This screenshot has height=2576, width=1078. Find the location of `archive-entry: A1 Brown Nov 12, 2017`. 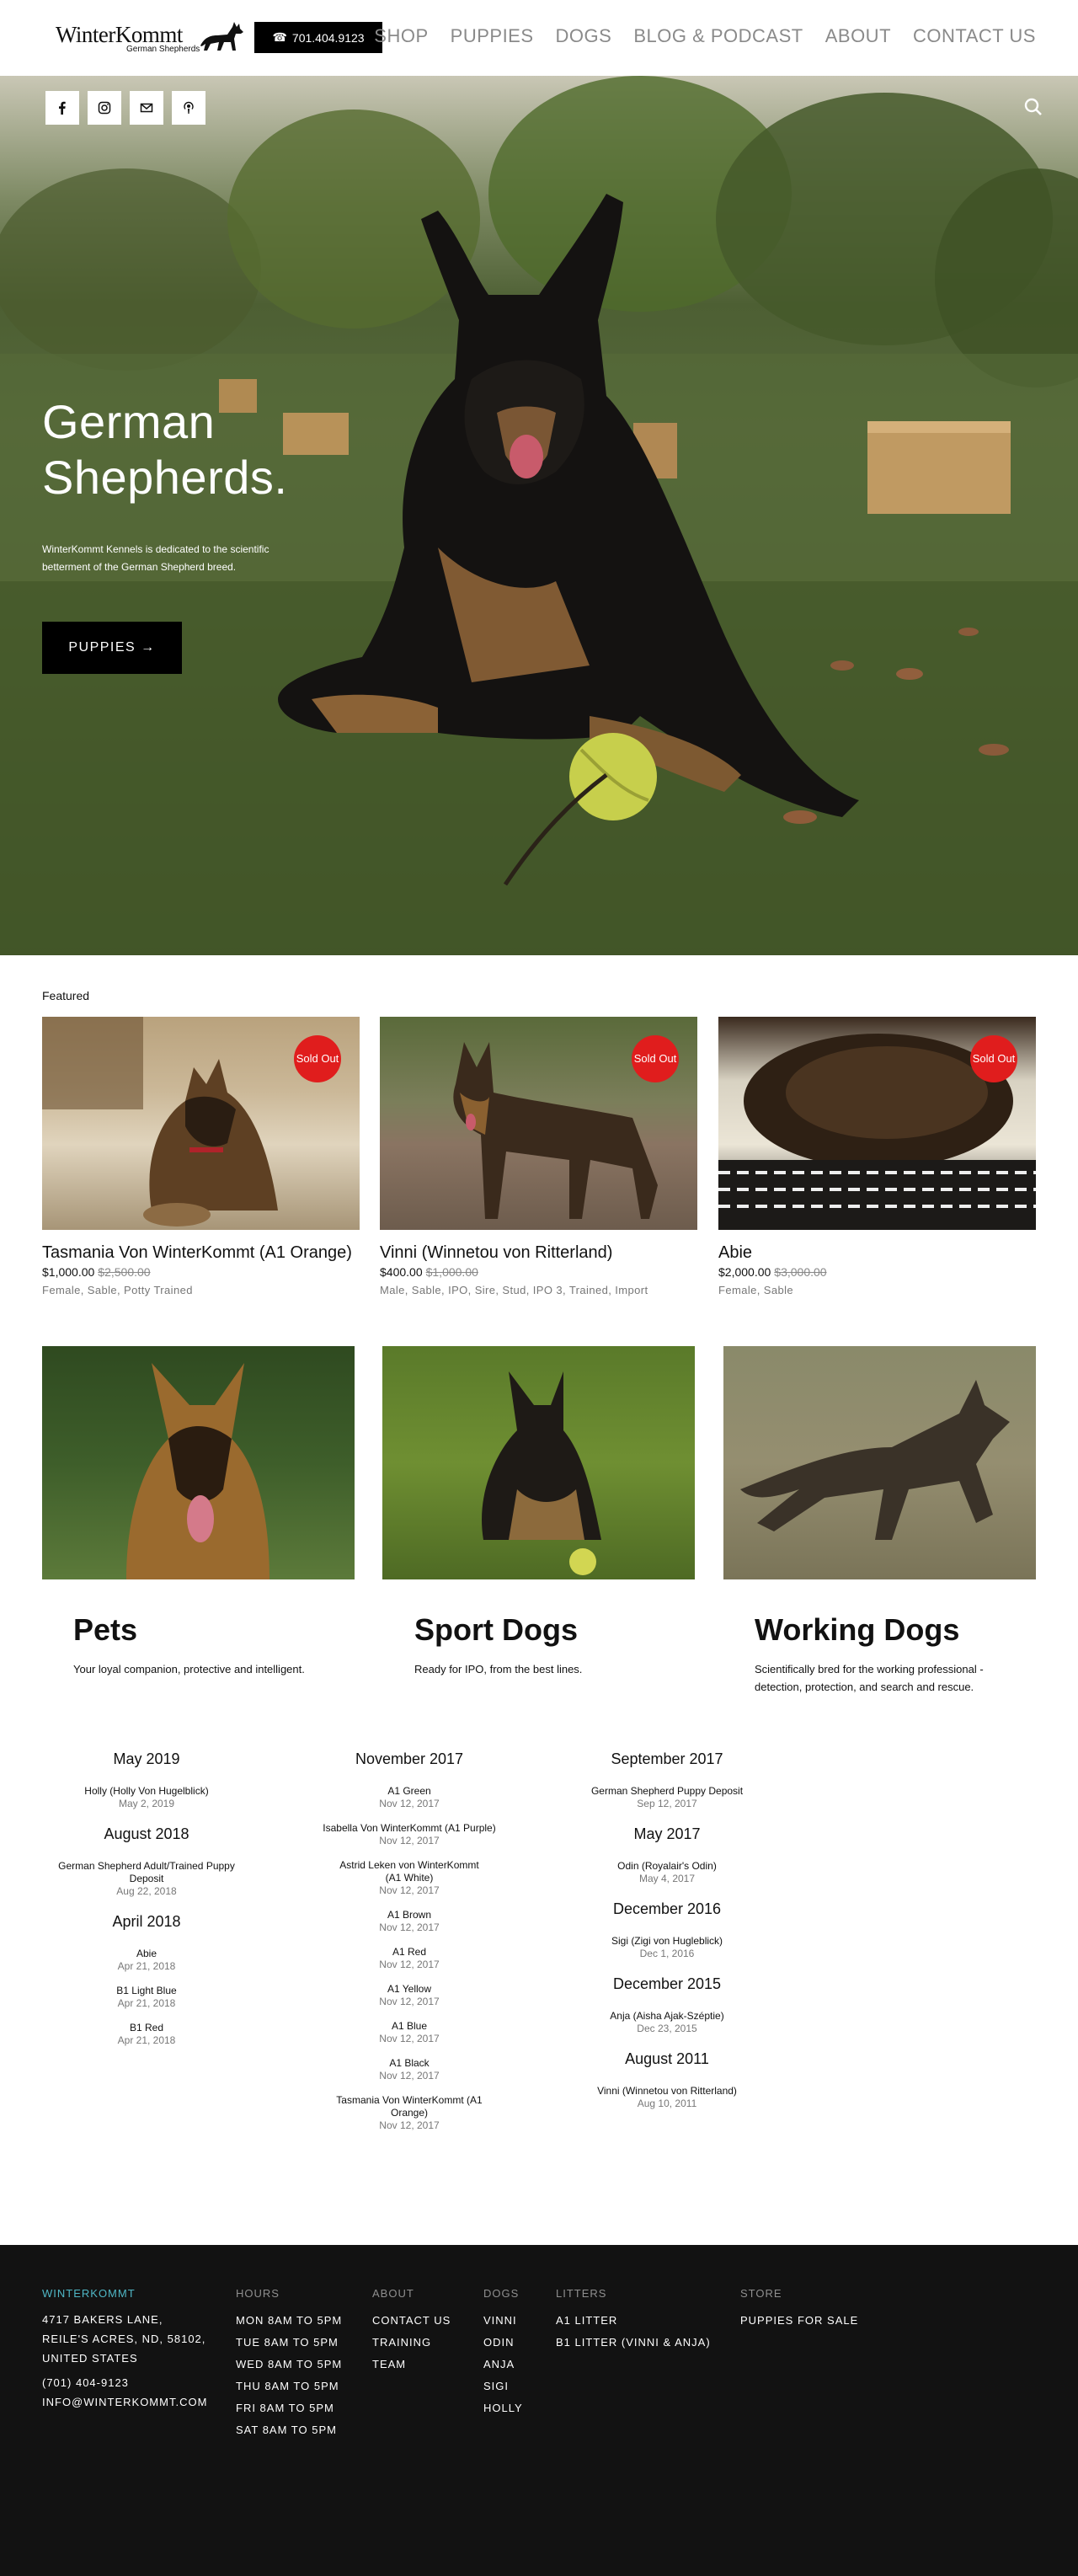

archive-entry: A1 Brown Nov 12, 2017 is located at coordinates (409, 1921).